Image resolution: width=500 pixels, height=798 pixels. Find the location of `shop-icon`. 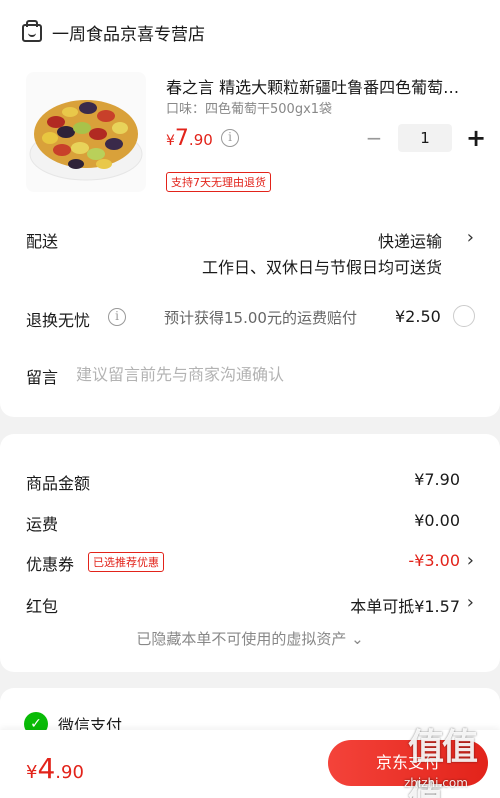

shop-icon is located at coordinates (32, 30).